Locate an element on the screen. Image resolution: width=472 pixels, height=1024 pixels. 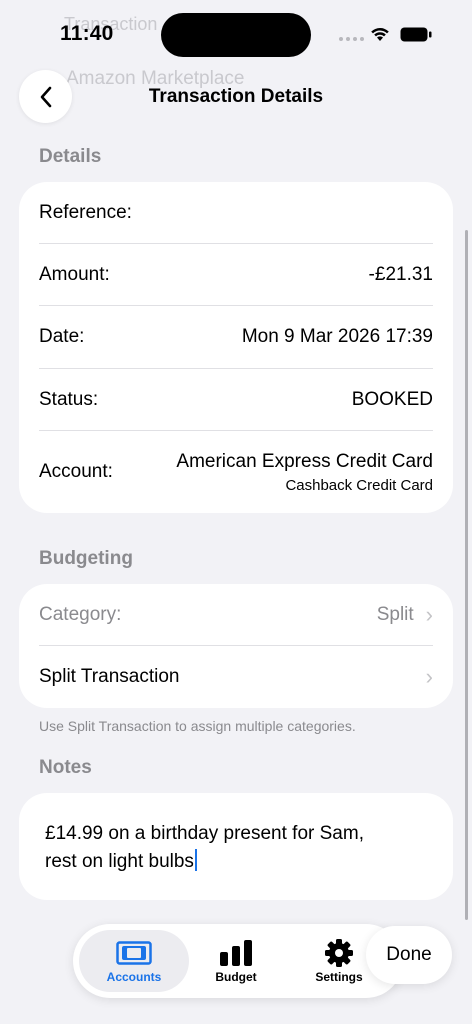
bar-chart-icon is located at coordinates (236, 953).